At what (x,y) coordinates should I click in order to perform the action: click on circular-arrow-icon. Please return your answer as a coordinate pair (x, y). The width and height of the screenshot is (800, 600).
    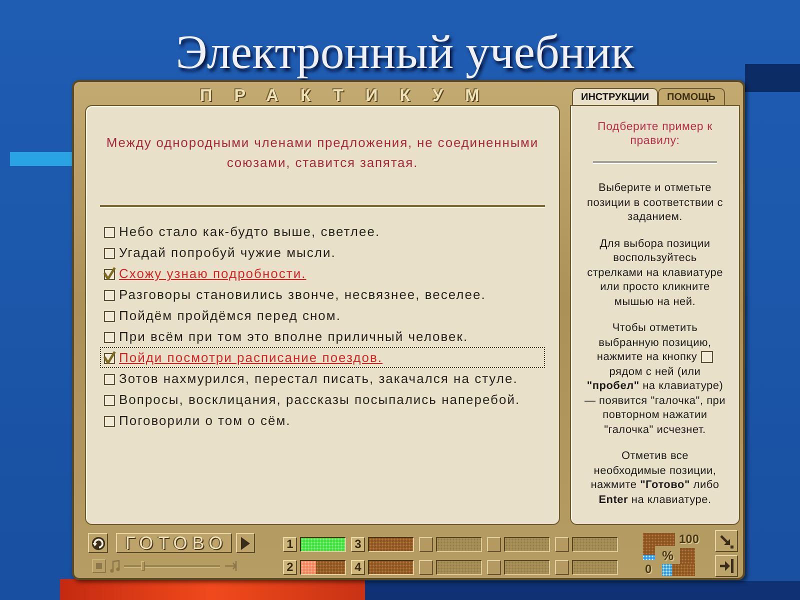
    Looking at the image, I should click on (98, 543).